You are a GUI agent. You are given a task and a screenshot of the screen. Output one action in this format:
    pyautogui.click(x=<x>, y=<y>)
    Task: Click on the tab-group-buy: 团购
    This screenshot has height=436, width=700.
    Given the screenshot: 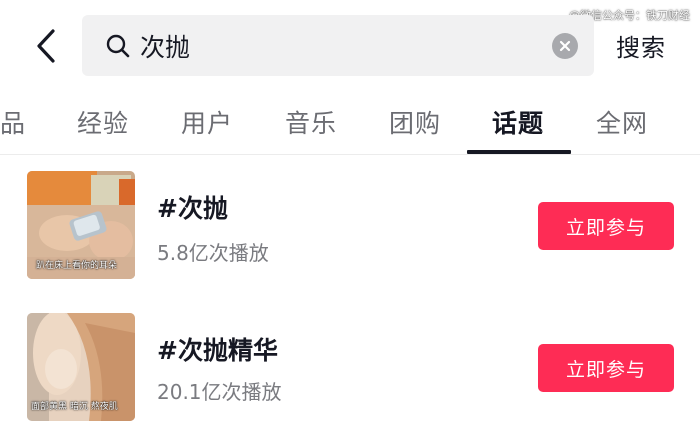 What is the action you would take?
    pyautogui.click(x=415, y=122)
    